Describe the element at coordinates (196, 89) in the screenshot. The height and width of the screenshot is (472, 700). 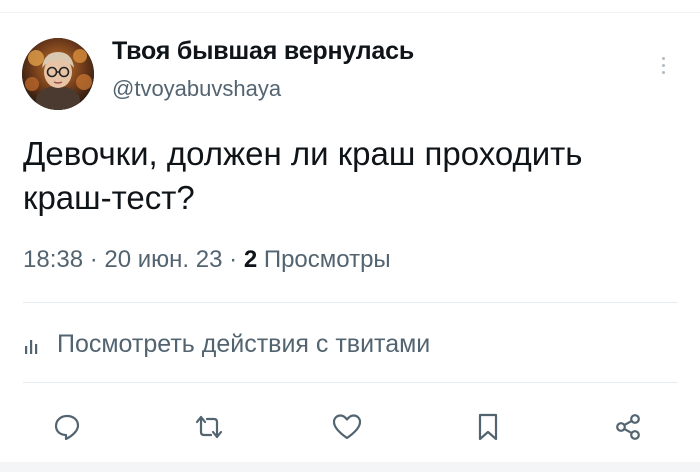
I see `author-handle: @tvoyabuvshaya` at that location.